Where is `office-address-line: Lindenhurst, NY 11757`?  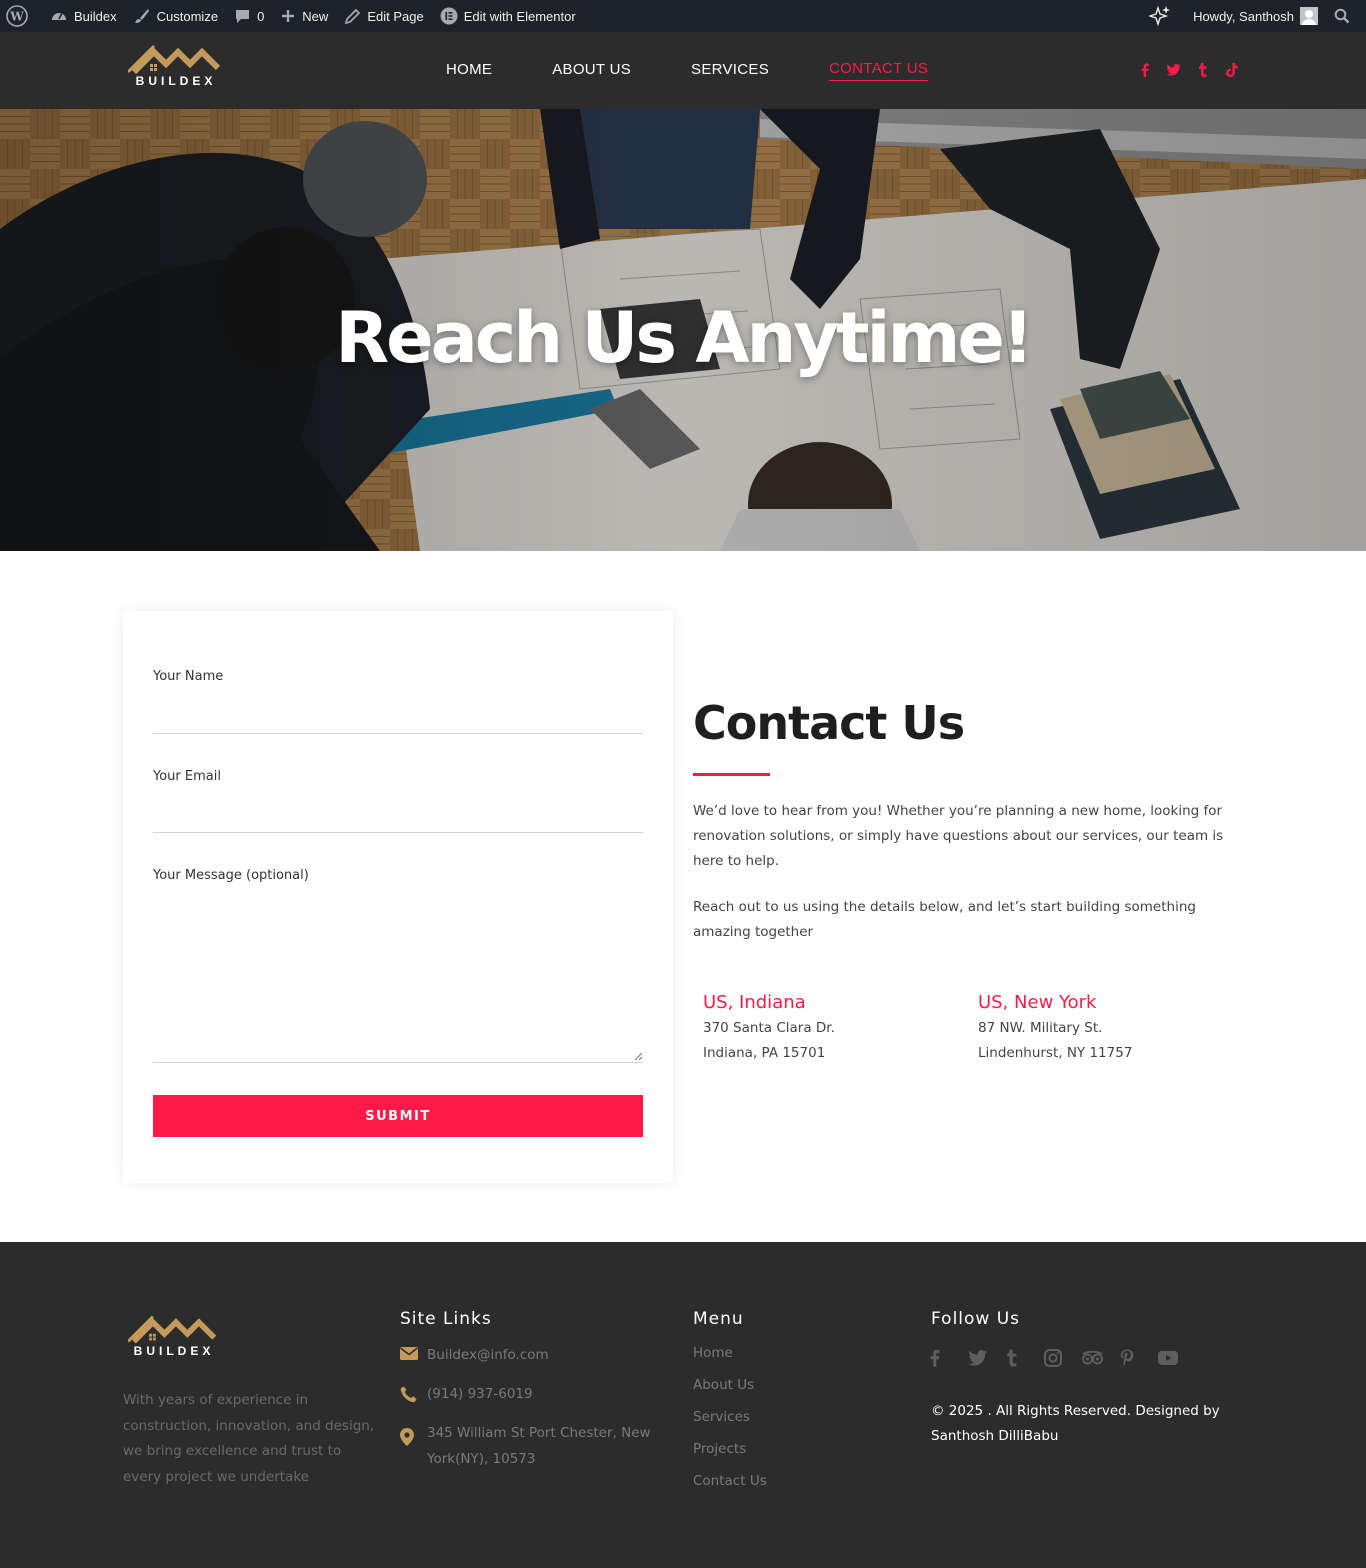 office-address-line: Lindenhurst, NY 11757 is located at coordinates (1055, 1053).